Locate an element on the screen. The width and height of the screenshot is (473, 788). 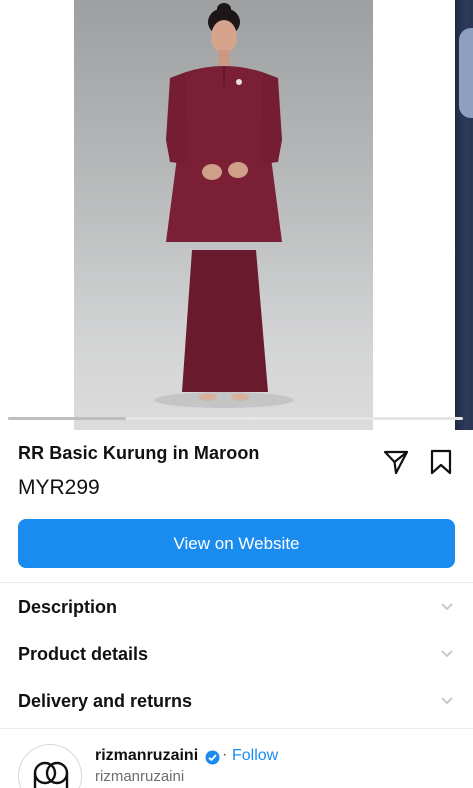
accordion-label: Product details is located at coordinates (83, 653).